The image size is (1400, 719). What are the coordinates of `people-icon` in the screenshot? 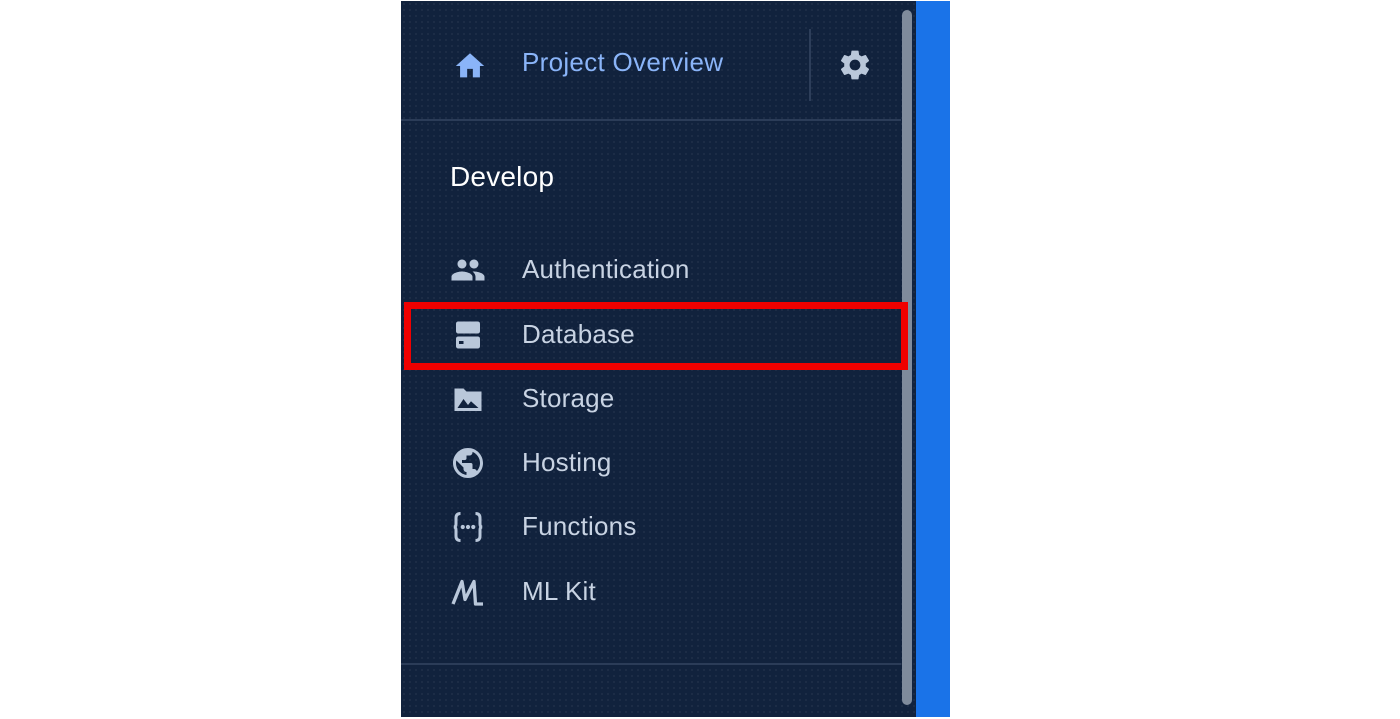 It's located at (468, 270).